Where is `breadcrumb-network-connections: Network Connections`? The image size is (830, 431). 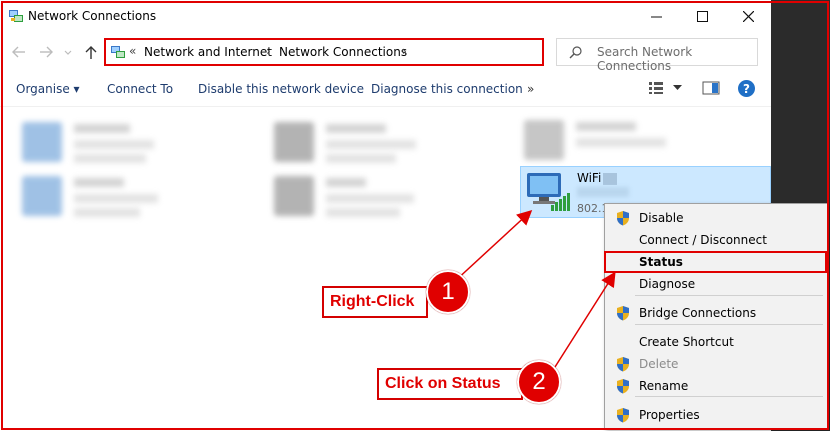
breadcrumb-network-connections: Network Connections is located at coordinates (343, 52).